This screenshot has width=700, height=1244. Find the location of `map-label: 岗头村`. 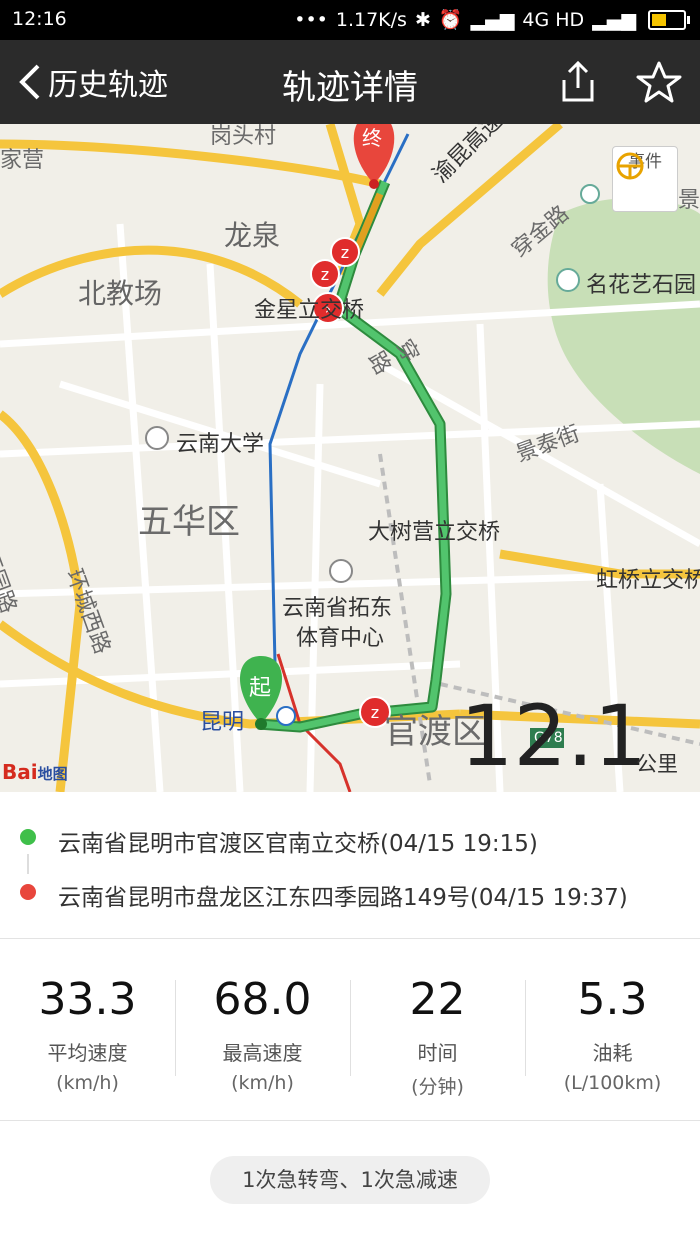

map-label: 岗头村 is located at coordinates (243, 136).